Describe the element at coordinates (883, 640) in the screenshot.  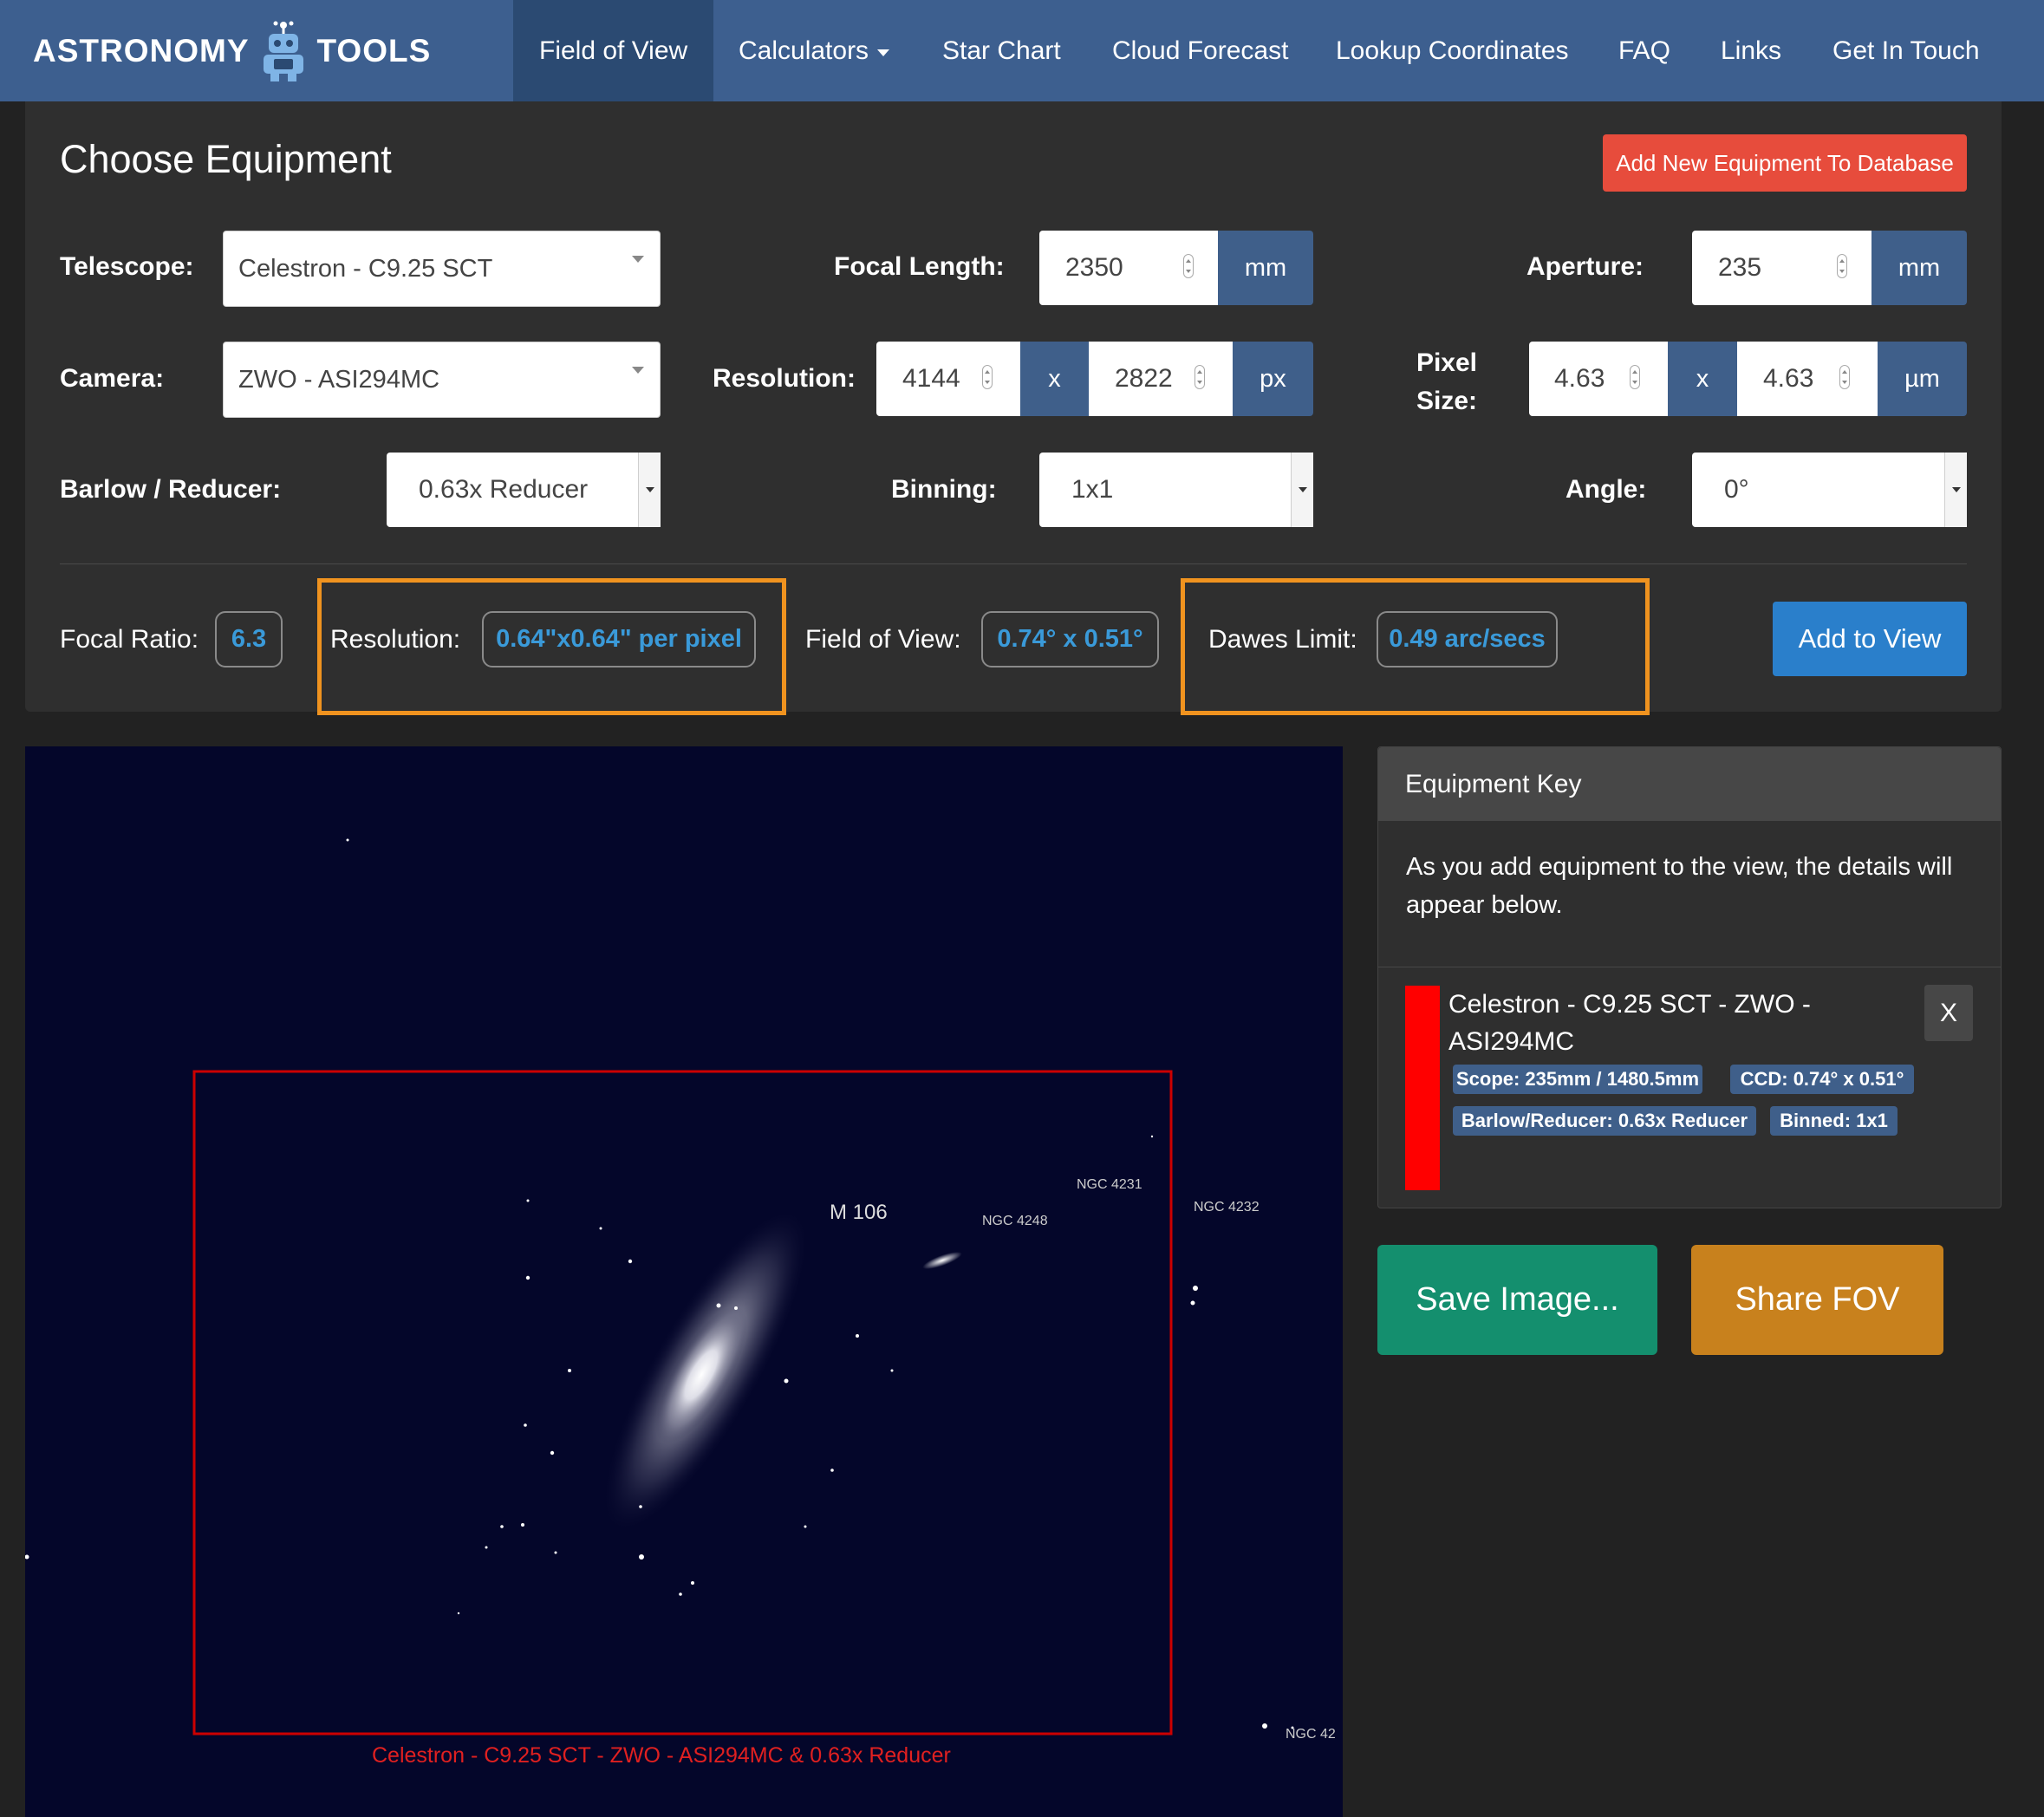
I see `fov-label: Field of View:` at that location.